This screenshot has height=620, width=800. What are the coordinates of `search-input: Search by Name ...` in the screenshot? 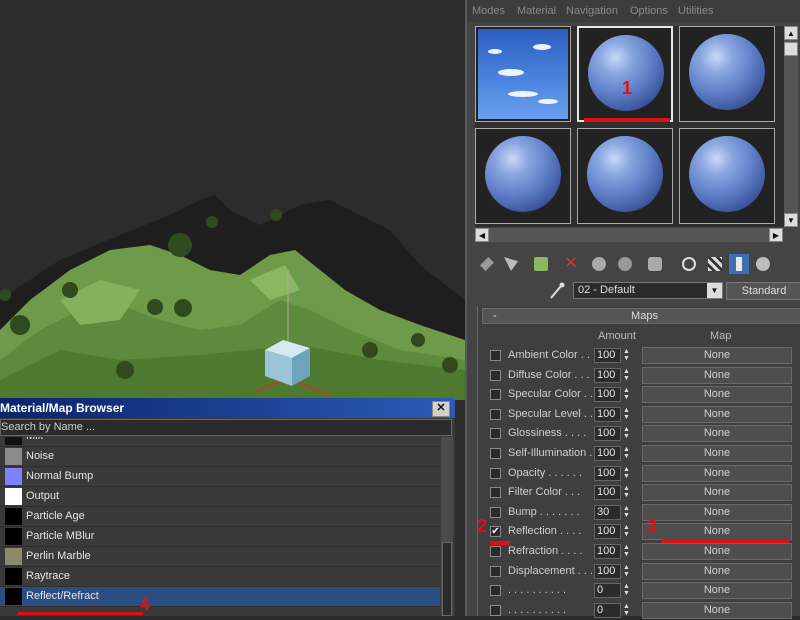 It's located at (226, 427).